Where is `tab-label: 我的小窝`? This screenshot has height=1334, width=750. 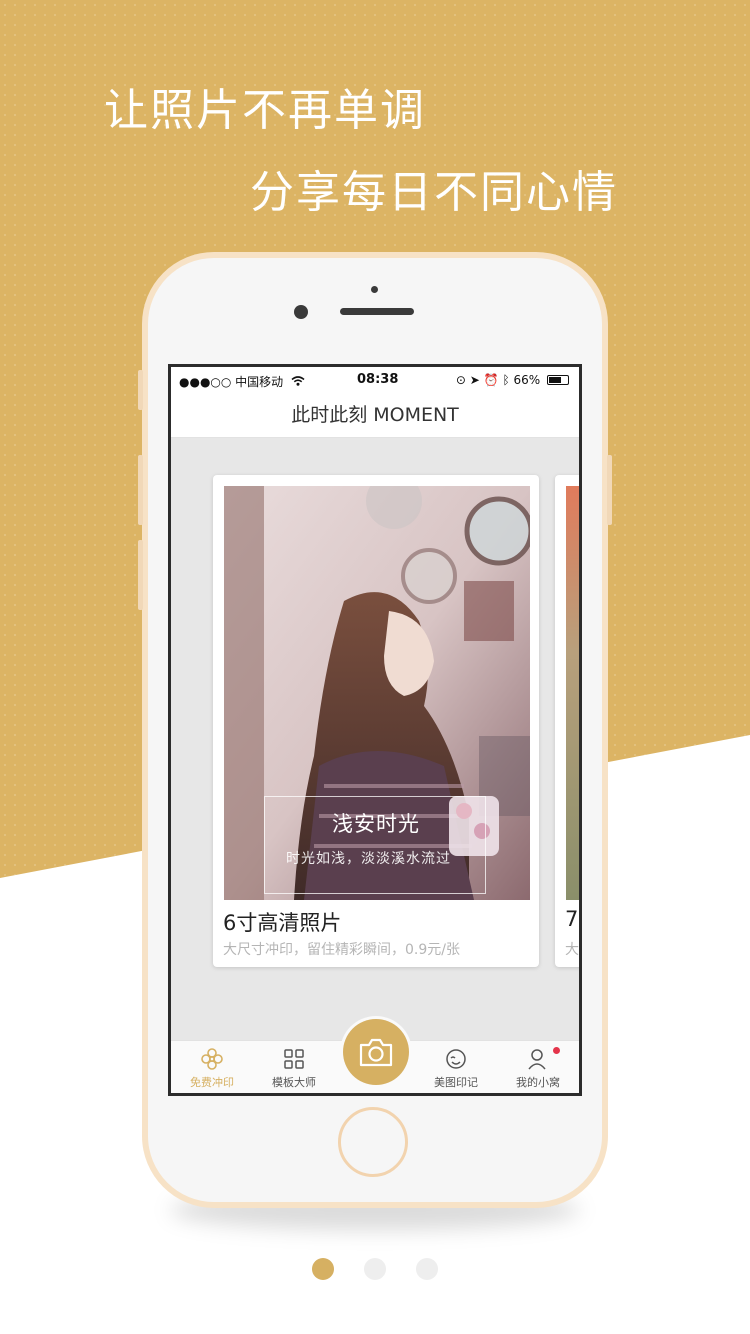
tab-label: 我的小窝 is located at coordinates (538, 1082).